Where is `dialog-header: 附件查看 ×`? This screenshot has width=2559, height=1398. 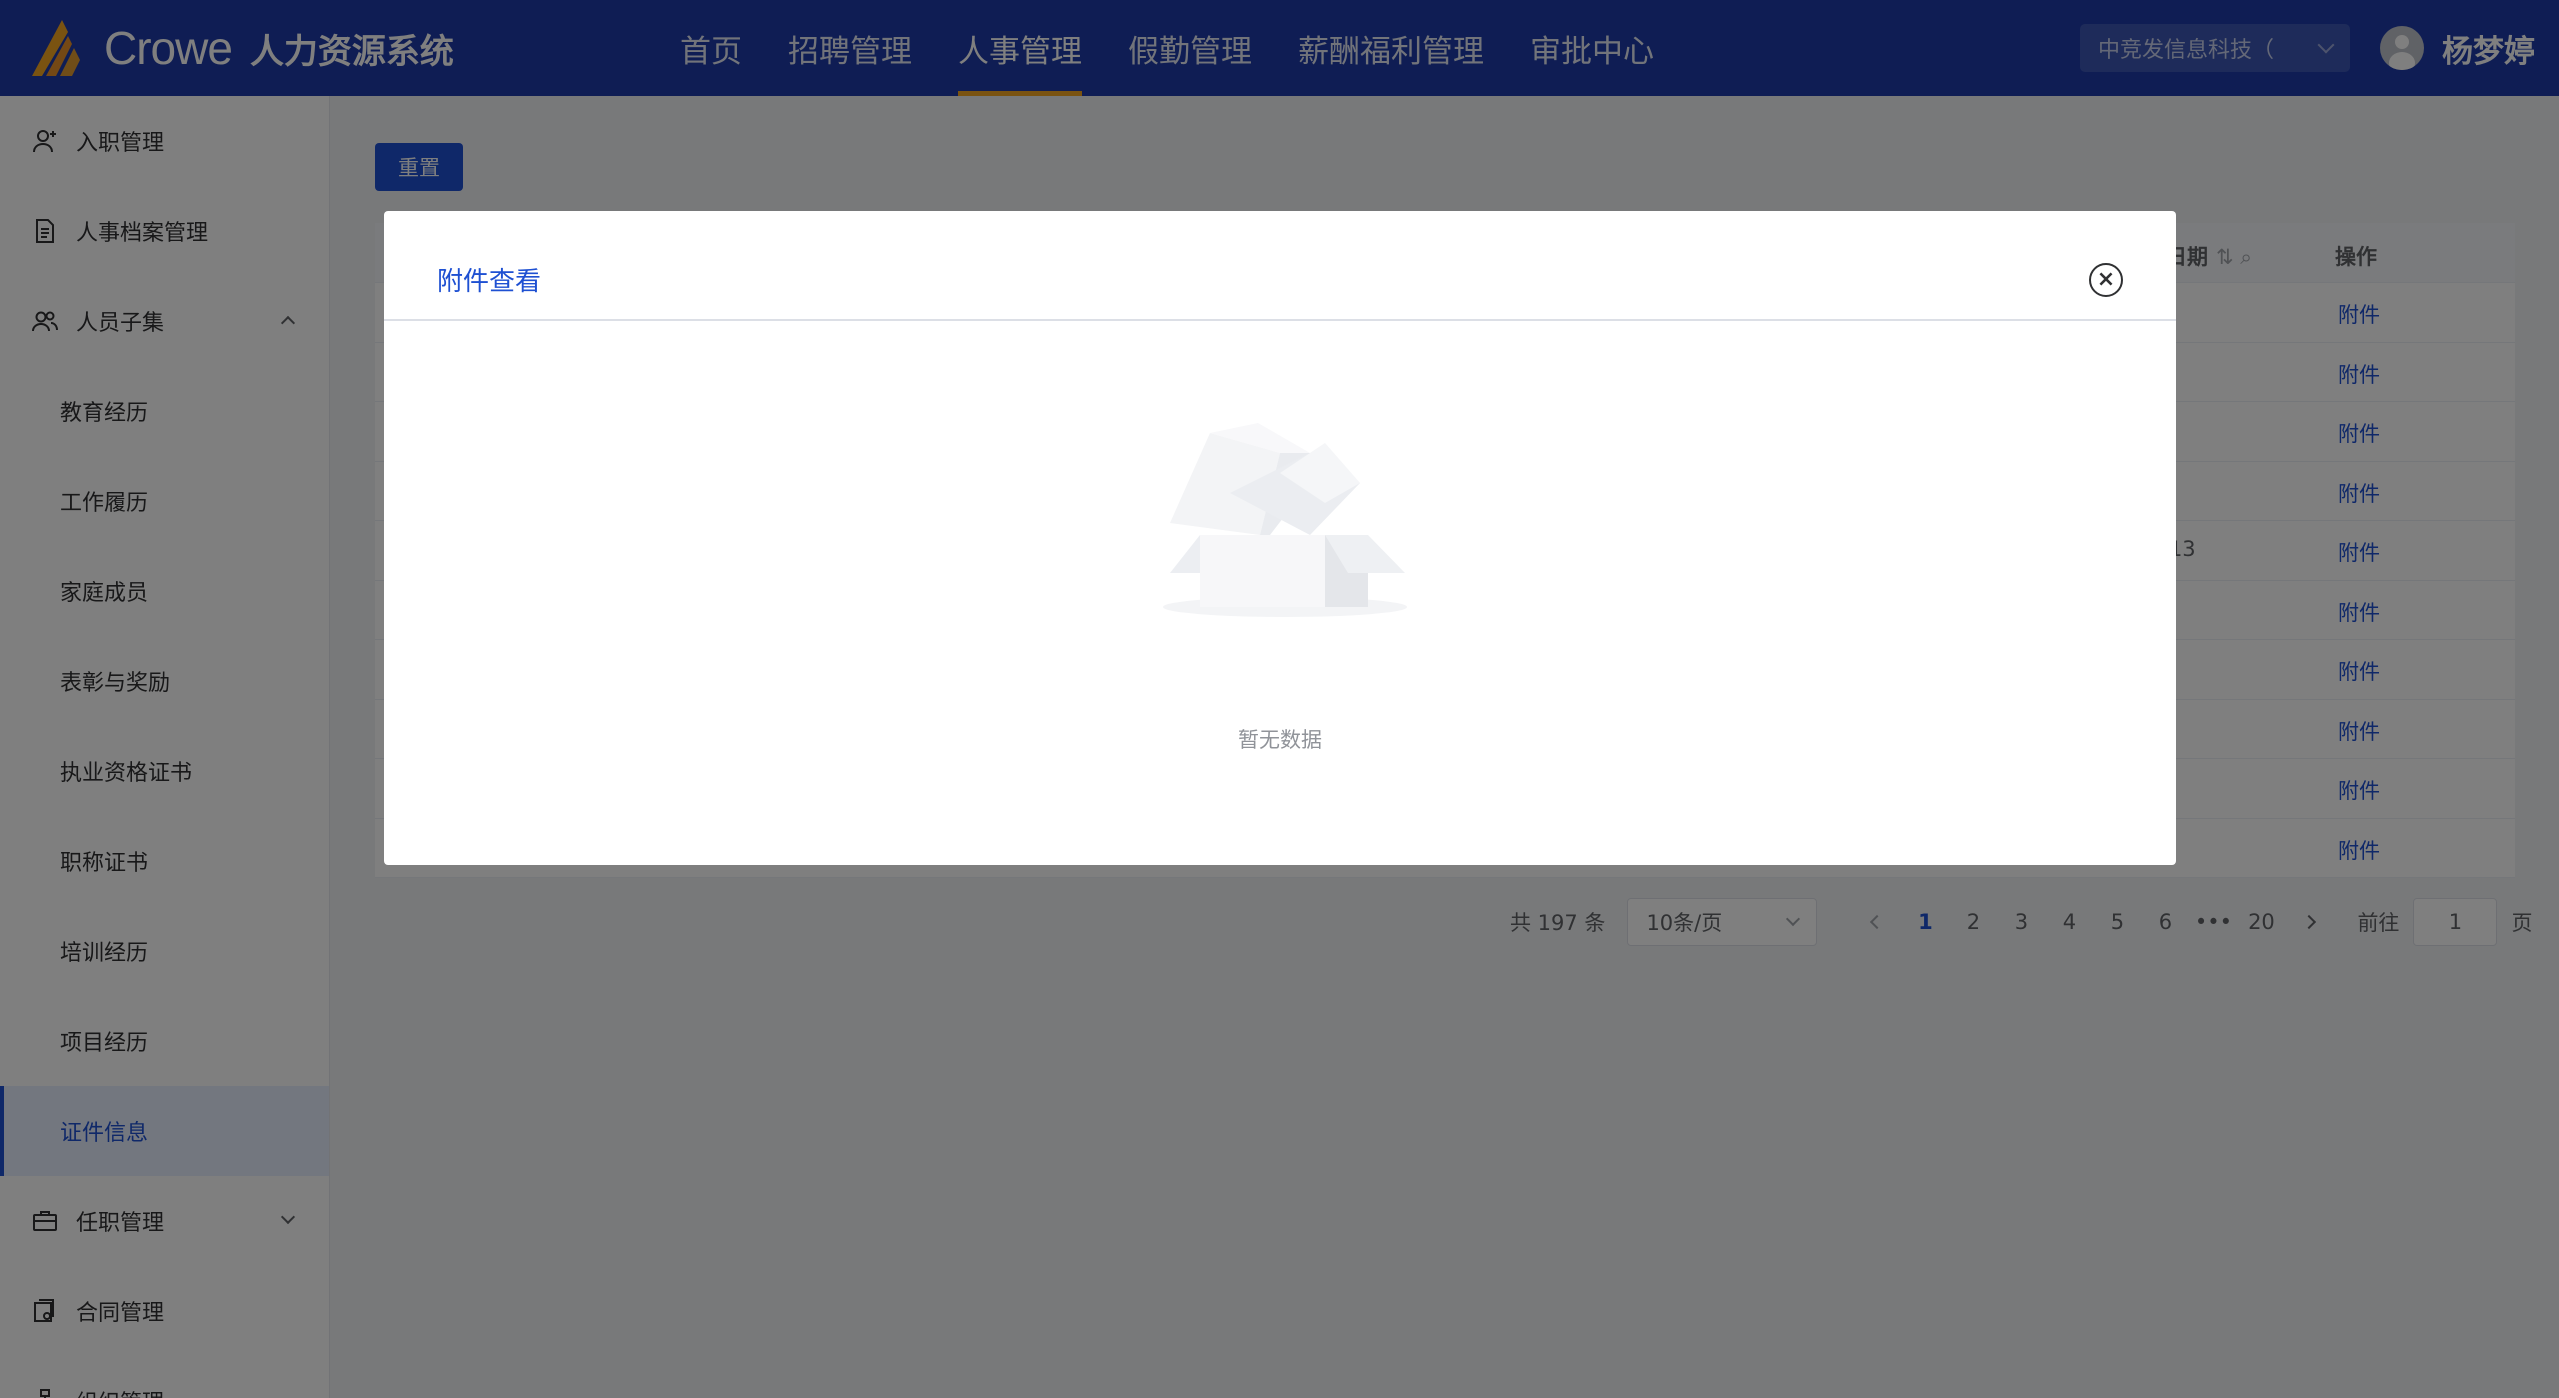 dialog-header: 附件查看 × is located at coordinates (1280, 266).